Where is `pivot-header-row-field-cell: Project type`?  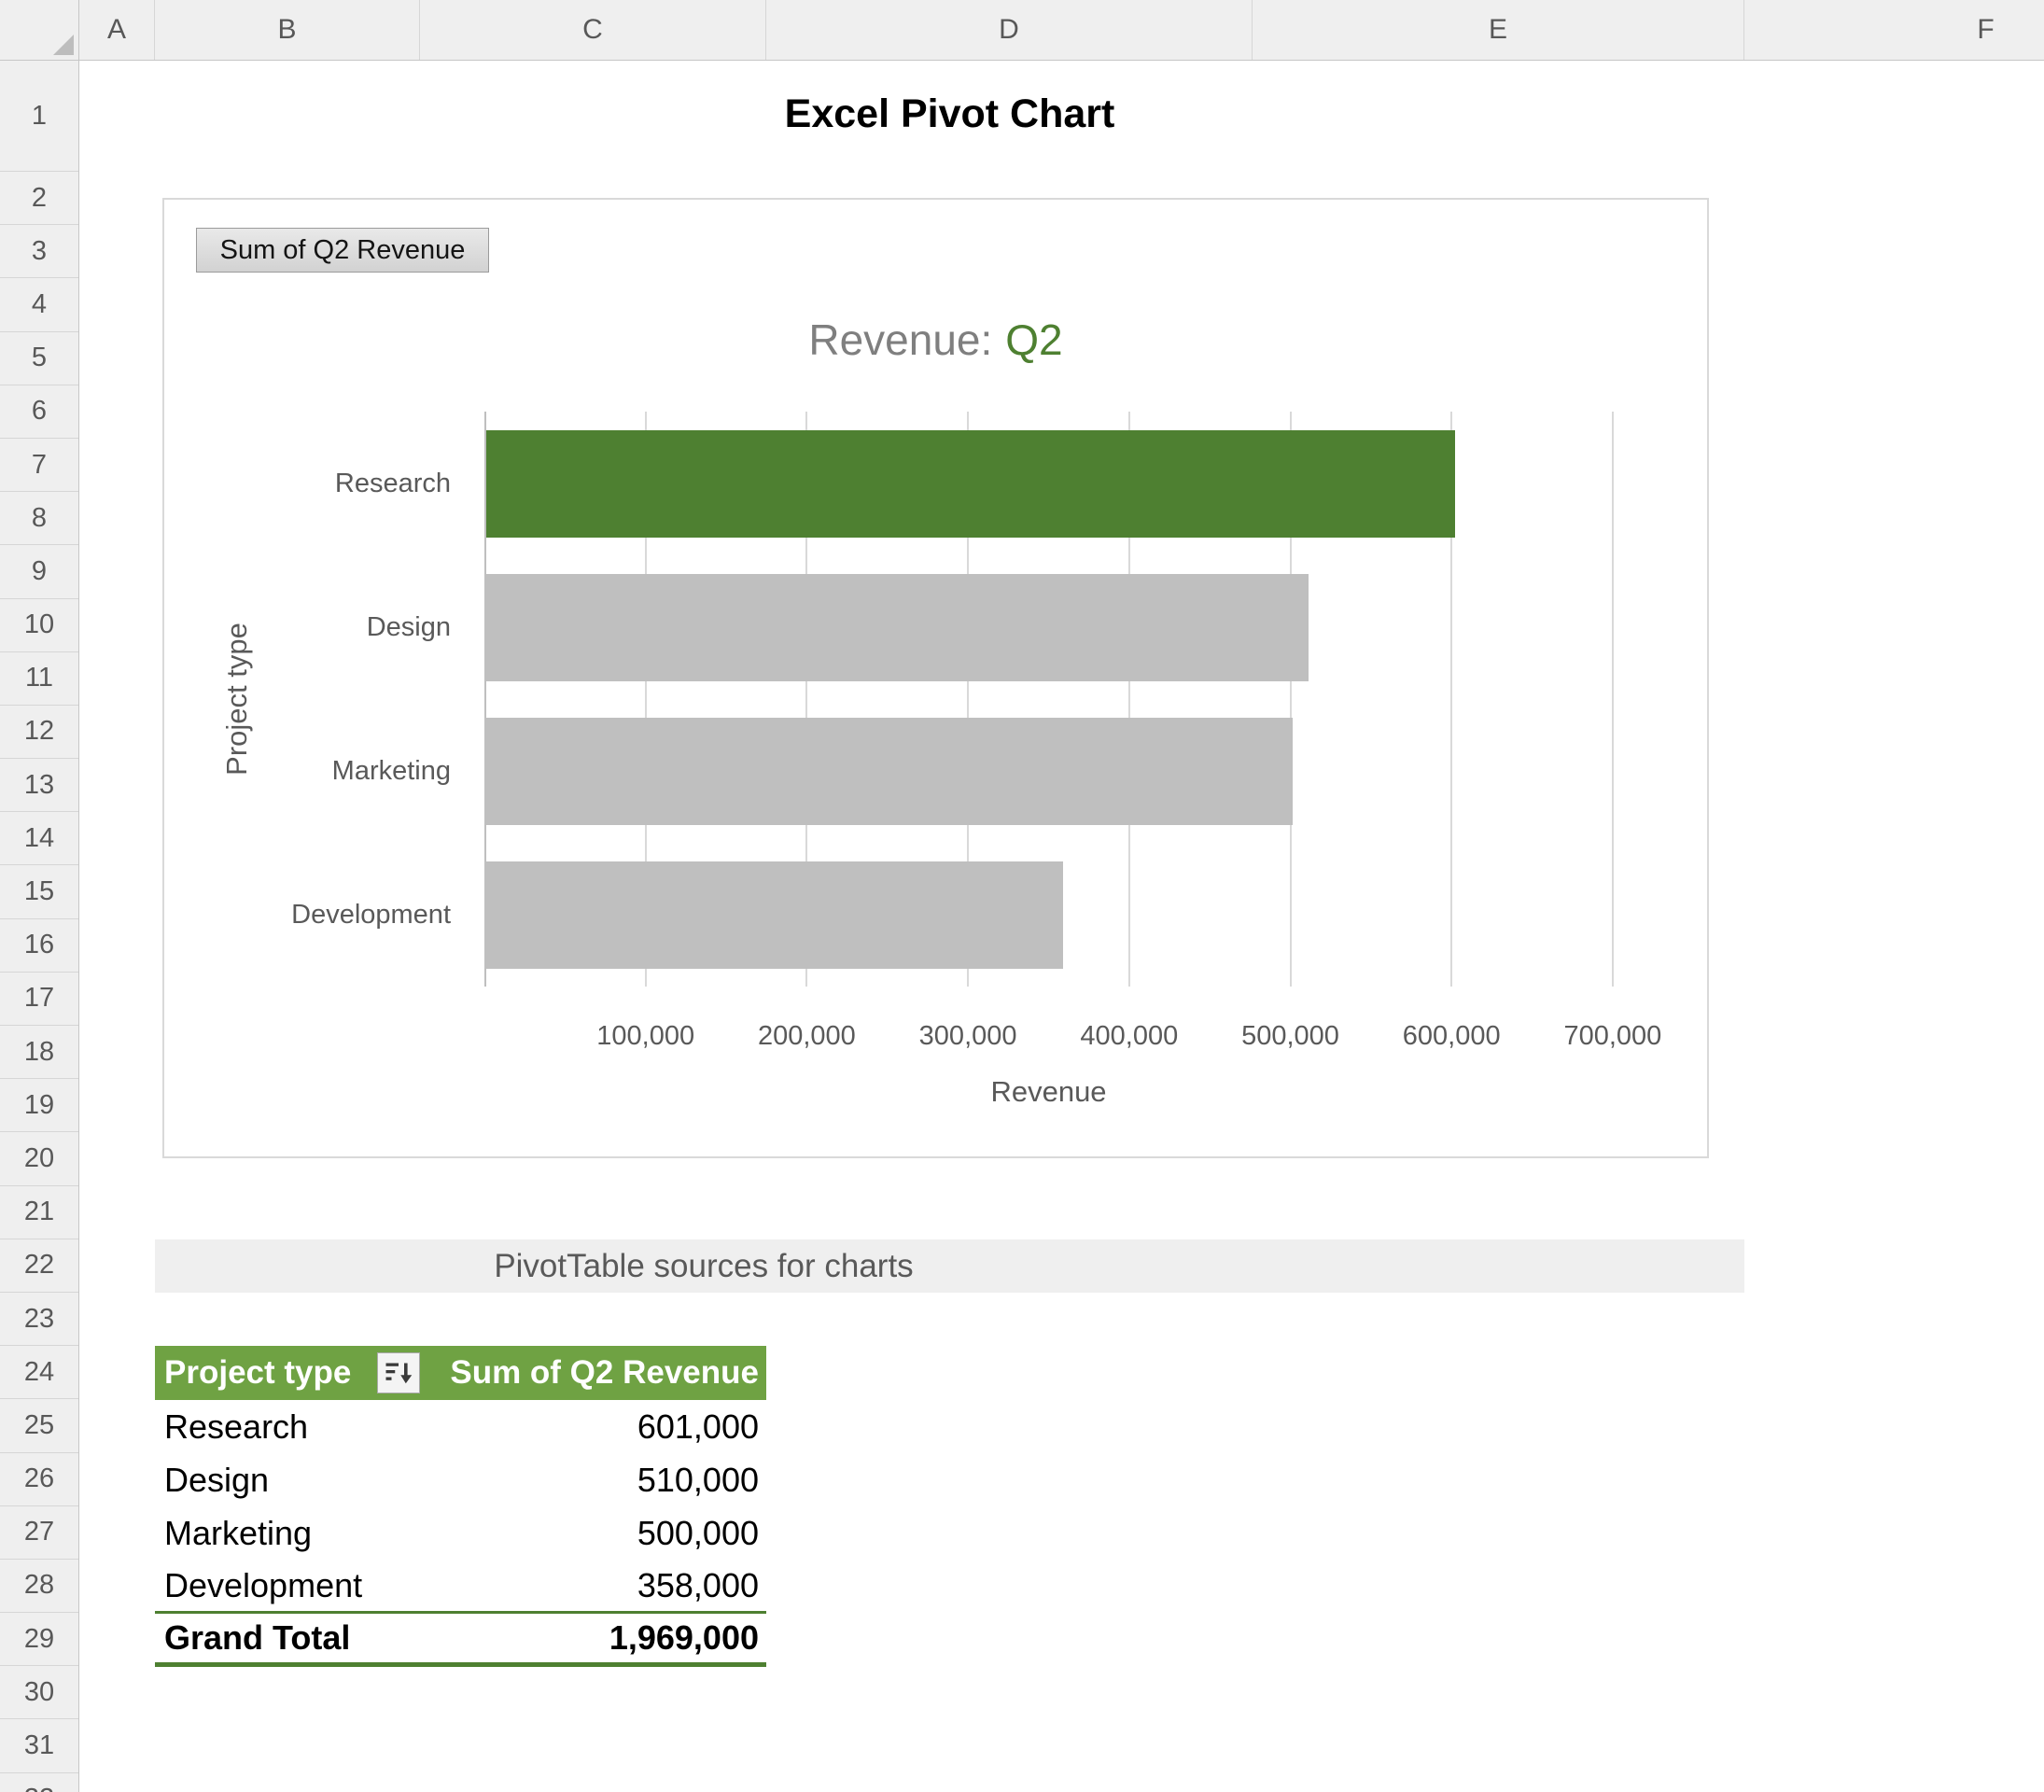 pivot-header-row-field-cell: Project type is located at coordinates (287, 1373).